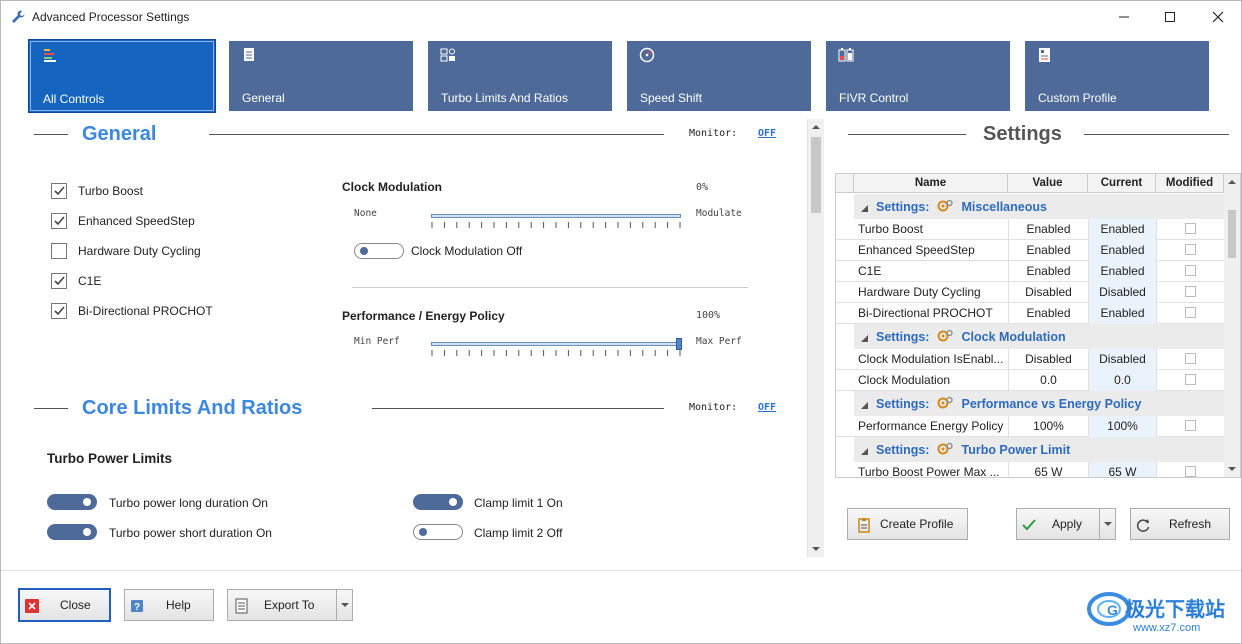 This screenshot has width=1242, height=644. I want to click on scroll-up-arrow, so click(816, 127).